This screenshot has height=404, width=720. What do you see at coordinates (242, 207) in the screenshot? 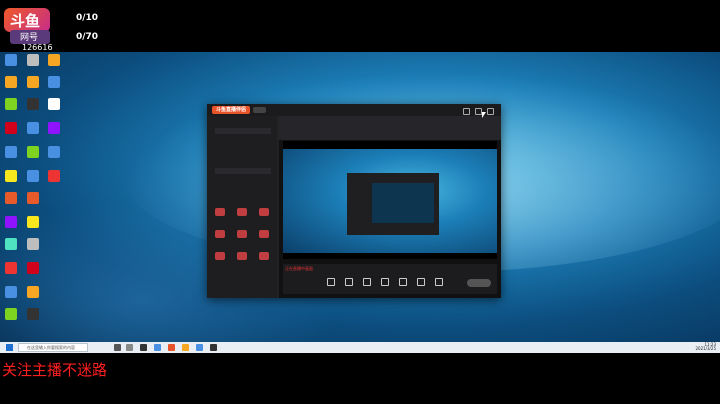
I see `scene-sidebar` at bounding box center [242, 207].